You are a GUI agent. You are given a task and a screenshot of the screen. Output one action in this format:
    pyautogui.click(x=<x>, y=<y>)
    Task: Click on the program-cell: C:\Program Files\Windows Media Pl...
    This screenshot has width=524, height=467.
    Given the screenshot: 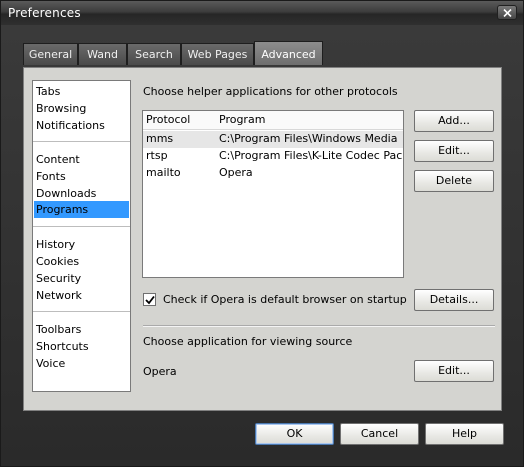 What is the action you would take?
    pyautogui.click(x=310, y=138)
    